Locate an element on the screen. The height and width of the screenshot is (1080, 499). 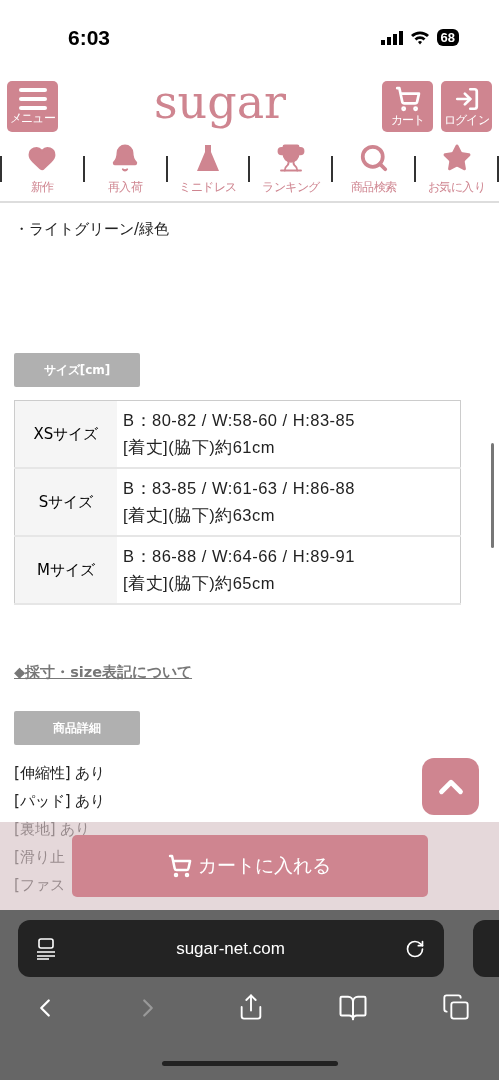
nav-link: お気に入り is located at coordinates (456, 169).